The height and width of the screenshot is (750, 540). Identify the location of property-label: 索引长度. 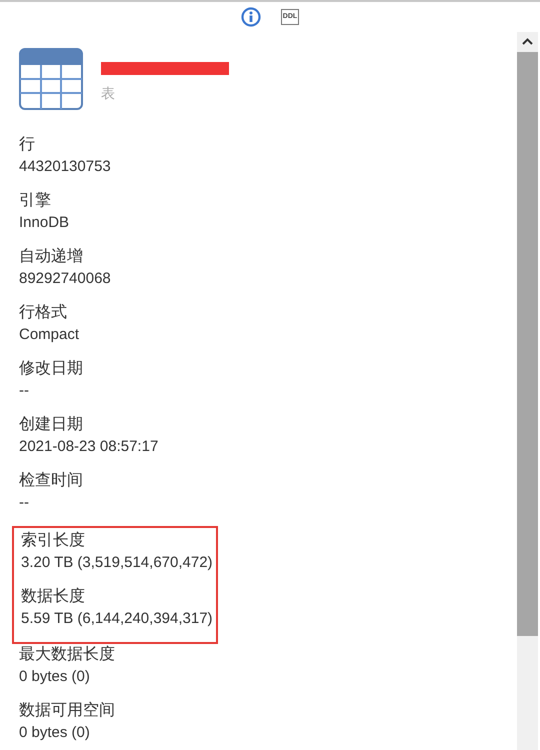
(53, 540).